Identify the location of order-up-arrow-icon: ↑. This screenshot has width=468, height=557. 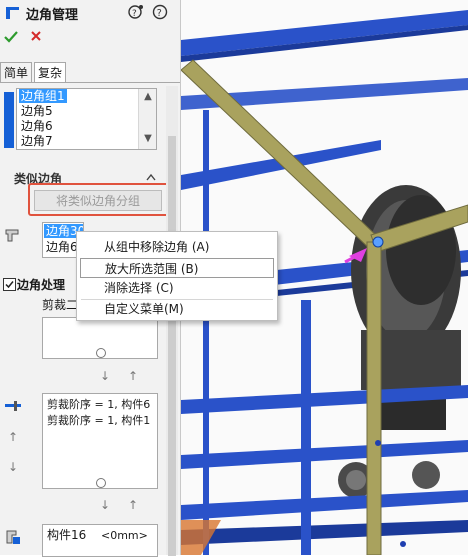
(13, 437).